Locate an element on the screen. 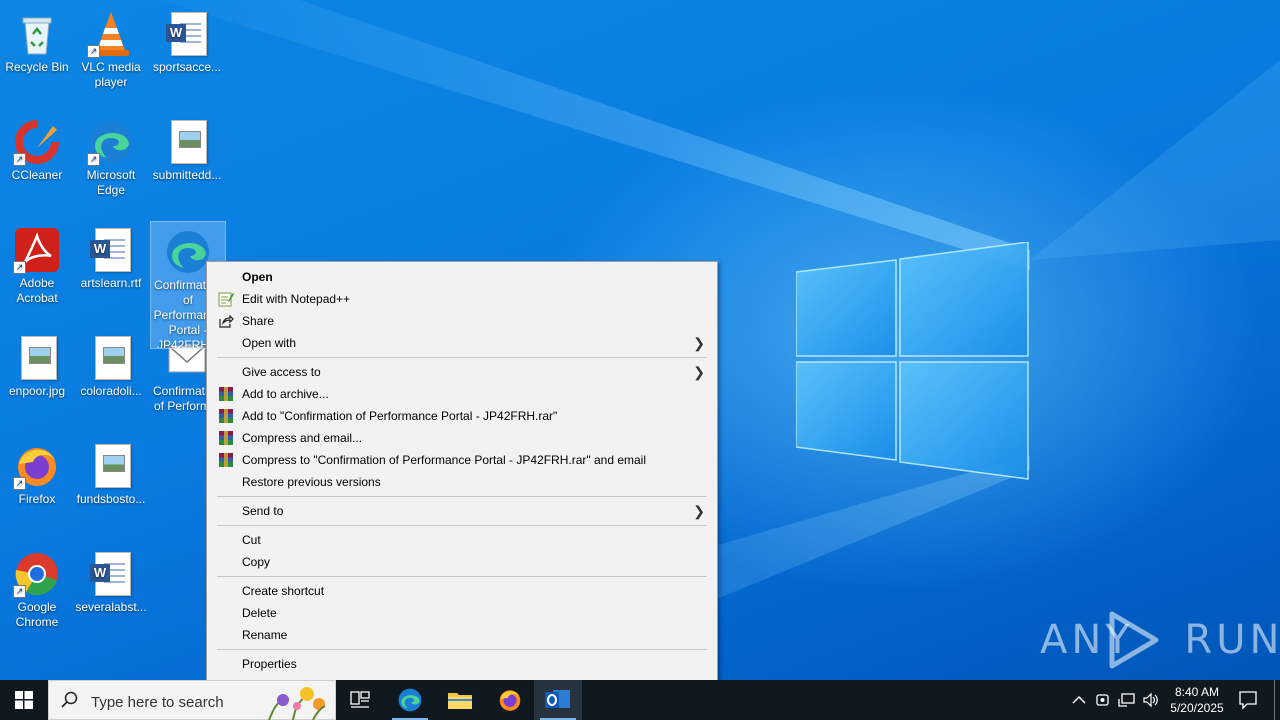 The height and width of the screenshot is (720, 1280). menu-item-delete: Delete is located at coordinates (462, 613).